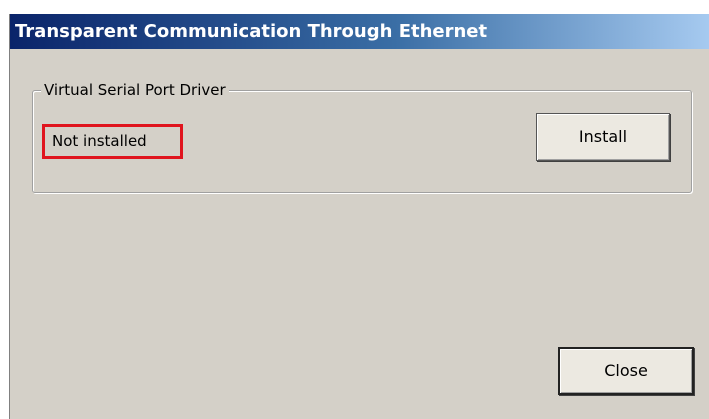 This screenshot has height=419, width=709. I want to click on driver-status-text: Not installed, so click(112, 141).